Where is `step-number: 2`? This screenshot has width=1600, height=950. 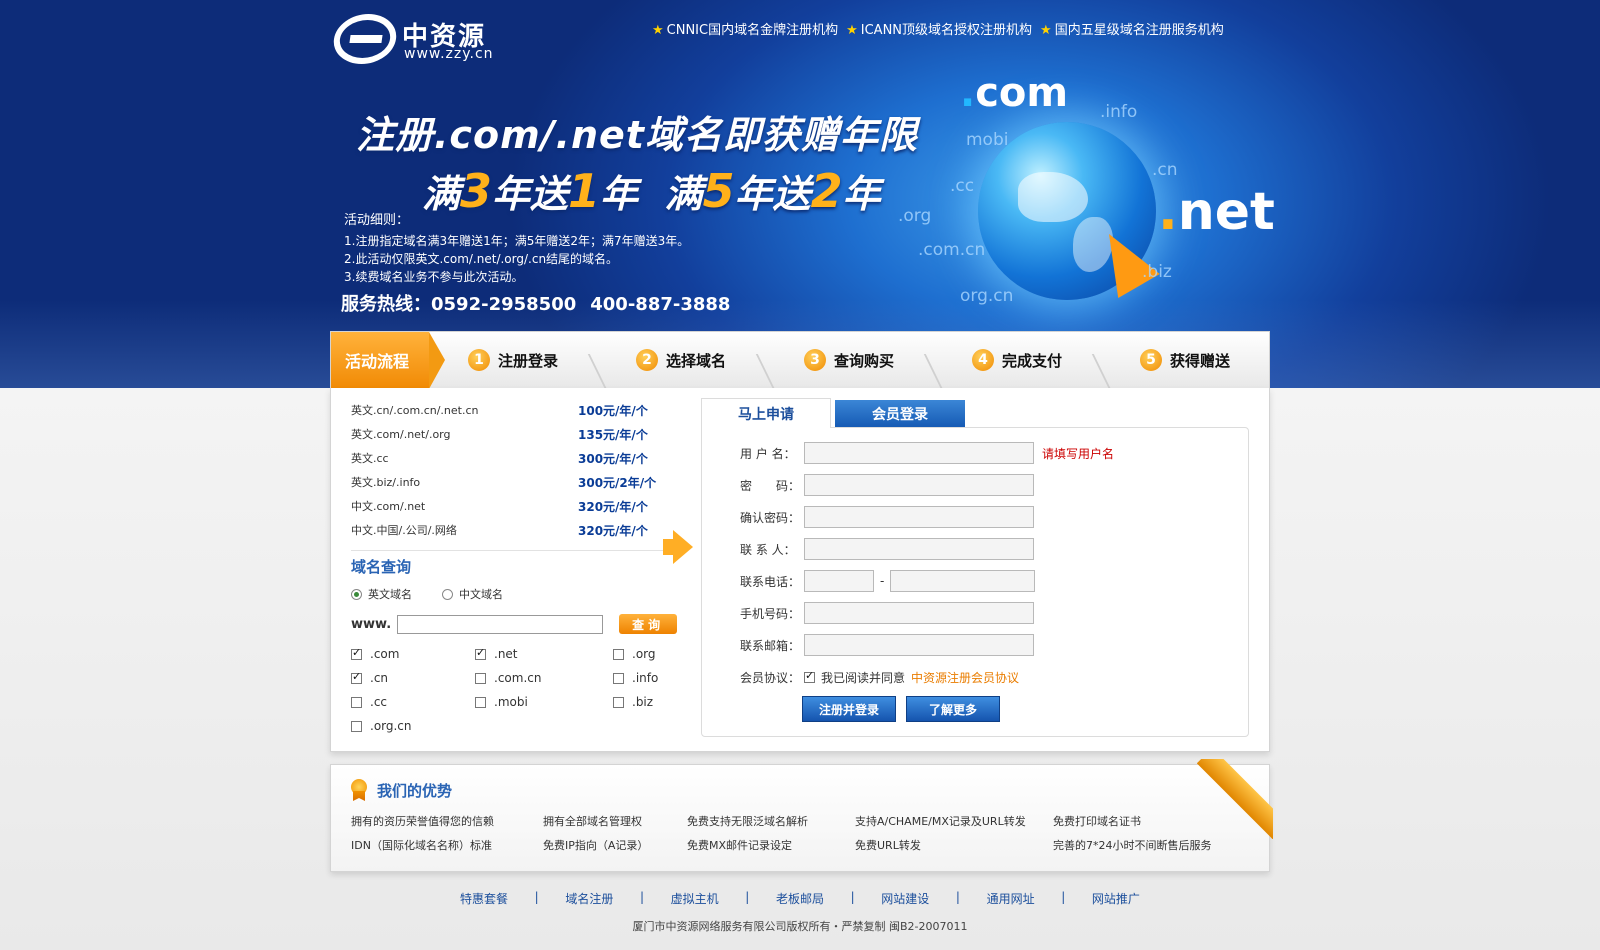 step-number: 2 is located at coordinates (646, 360).